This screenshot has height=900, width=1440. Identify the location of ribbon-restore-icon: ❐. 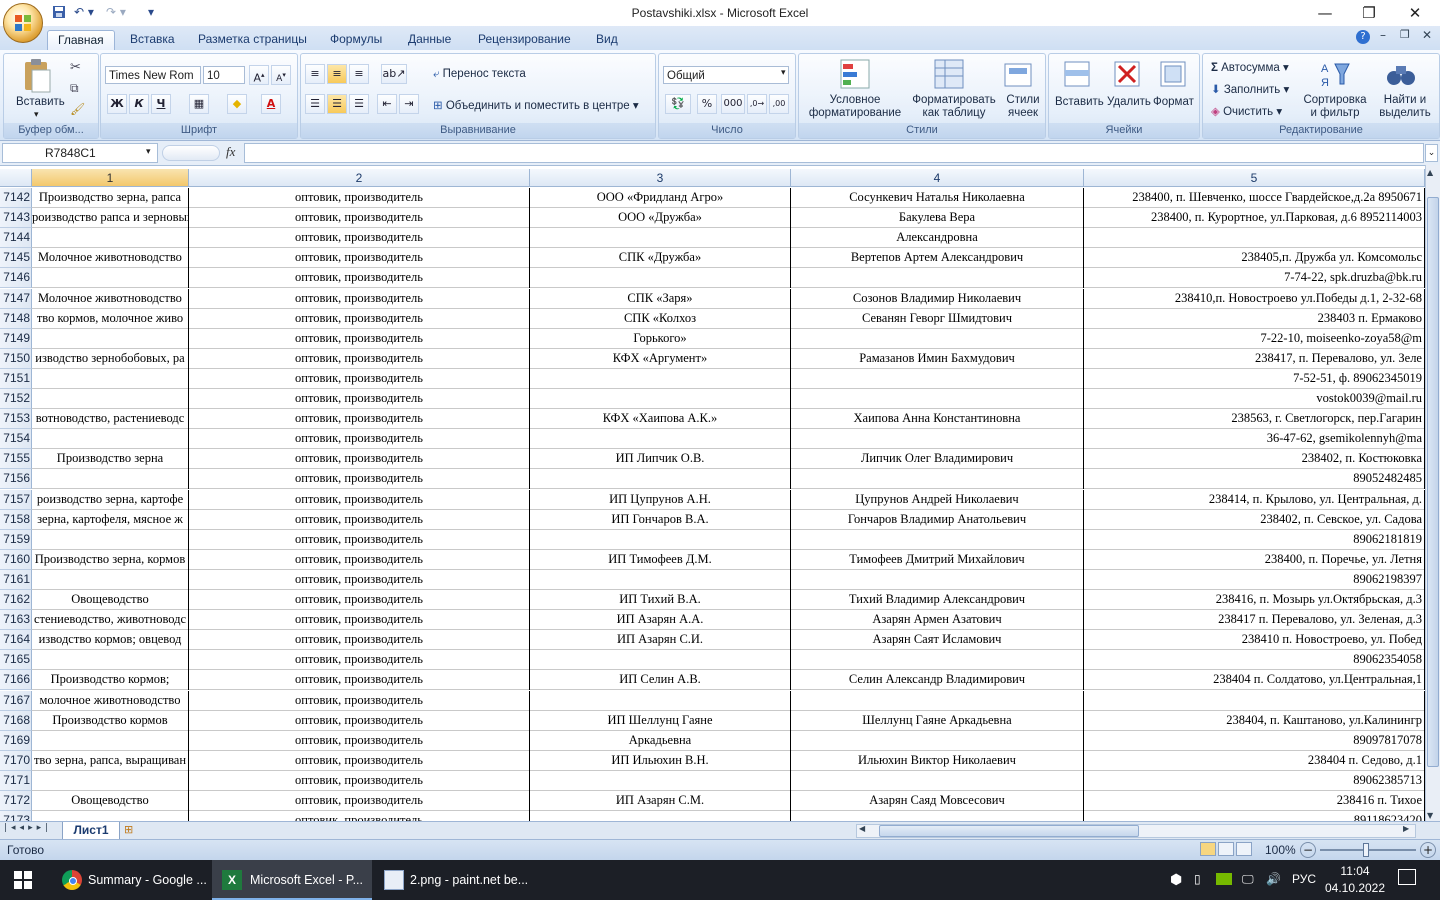
(1405, 34).